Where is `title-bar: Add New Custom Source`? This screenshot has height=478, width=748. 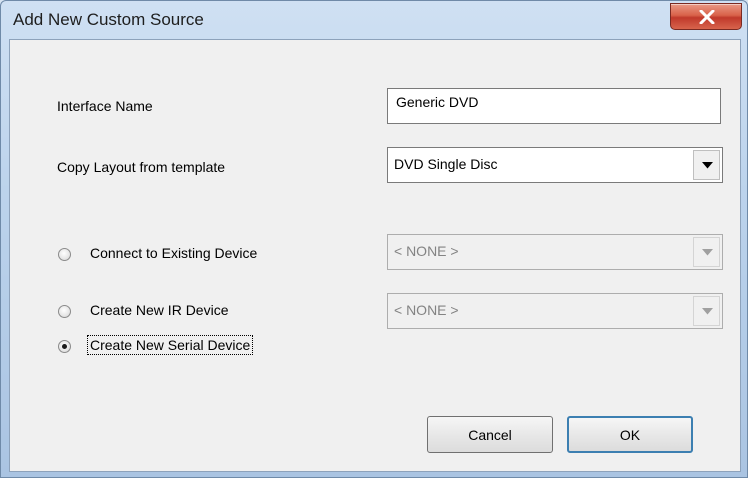
title-bar: Add New Custom Source is located at coordinates (374, 19).